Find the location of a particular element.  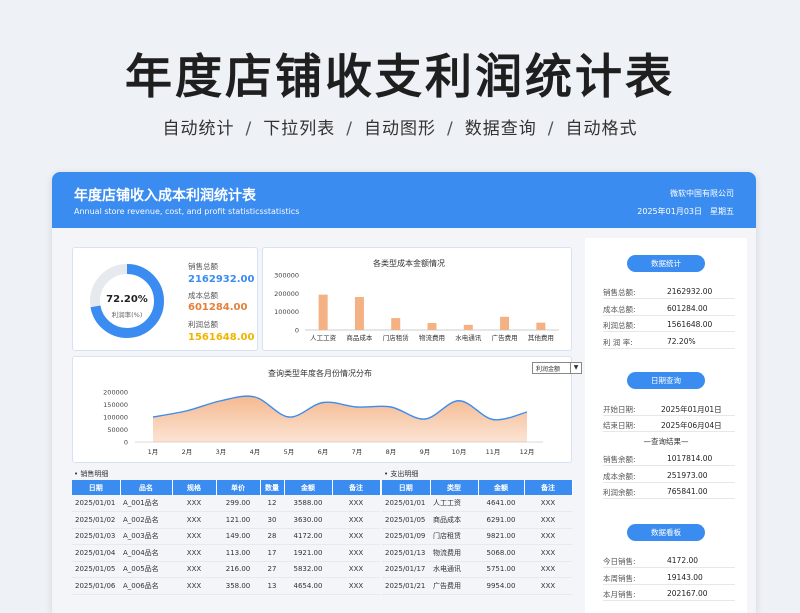

table-row: 2025/01/06 A_006品名 XXX 358.00 13 4654.00 XXX is located at coordinates (226, 586).